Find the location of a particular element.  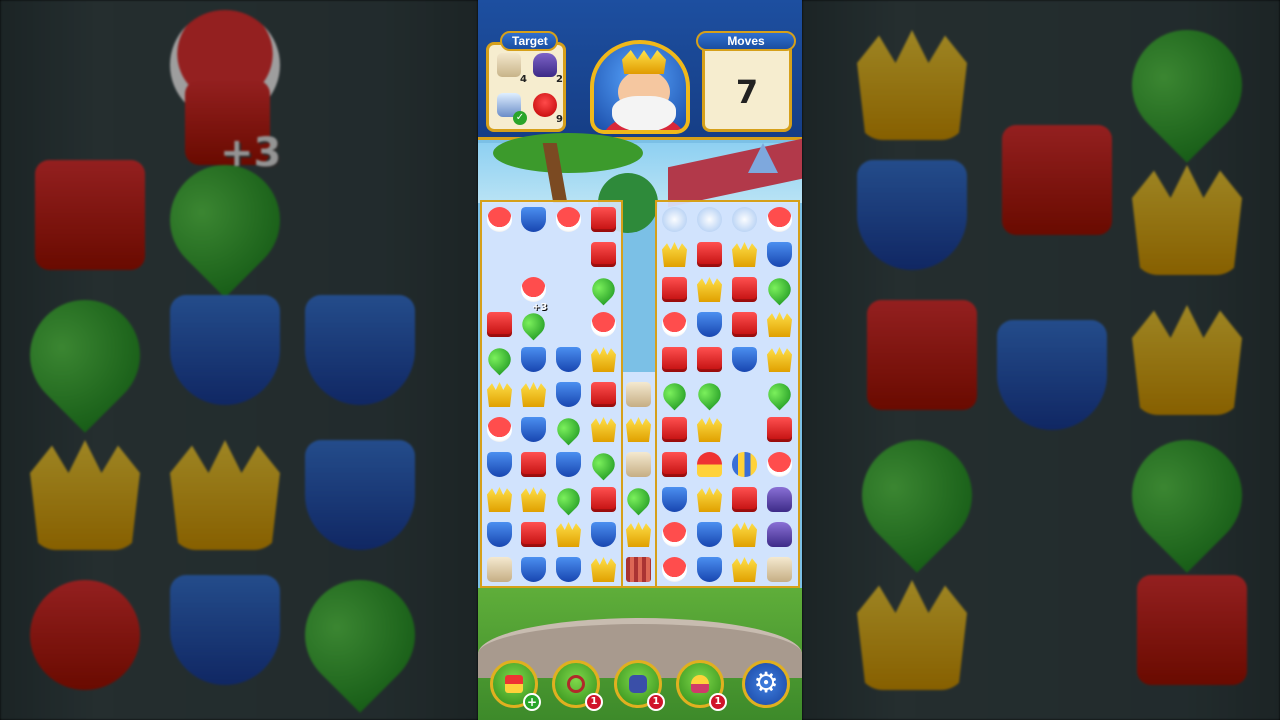

settings-button: ⚙ is located at coordinates (766, 684).